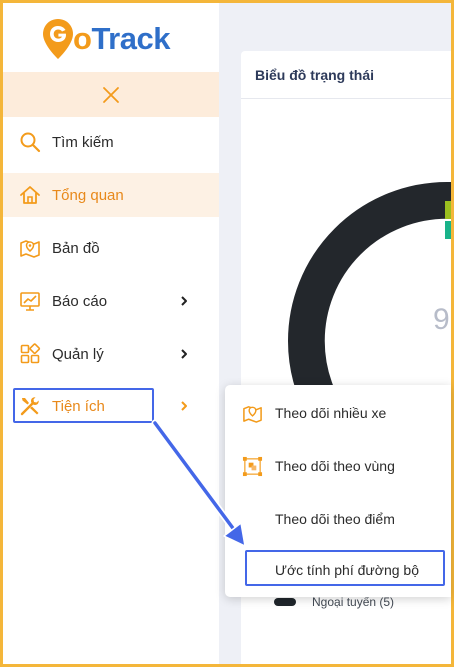 This screenshot has width=454, height=667. I want to click on sidebar-collapse-button, so click(111, 94).